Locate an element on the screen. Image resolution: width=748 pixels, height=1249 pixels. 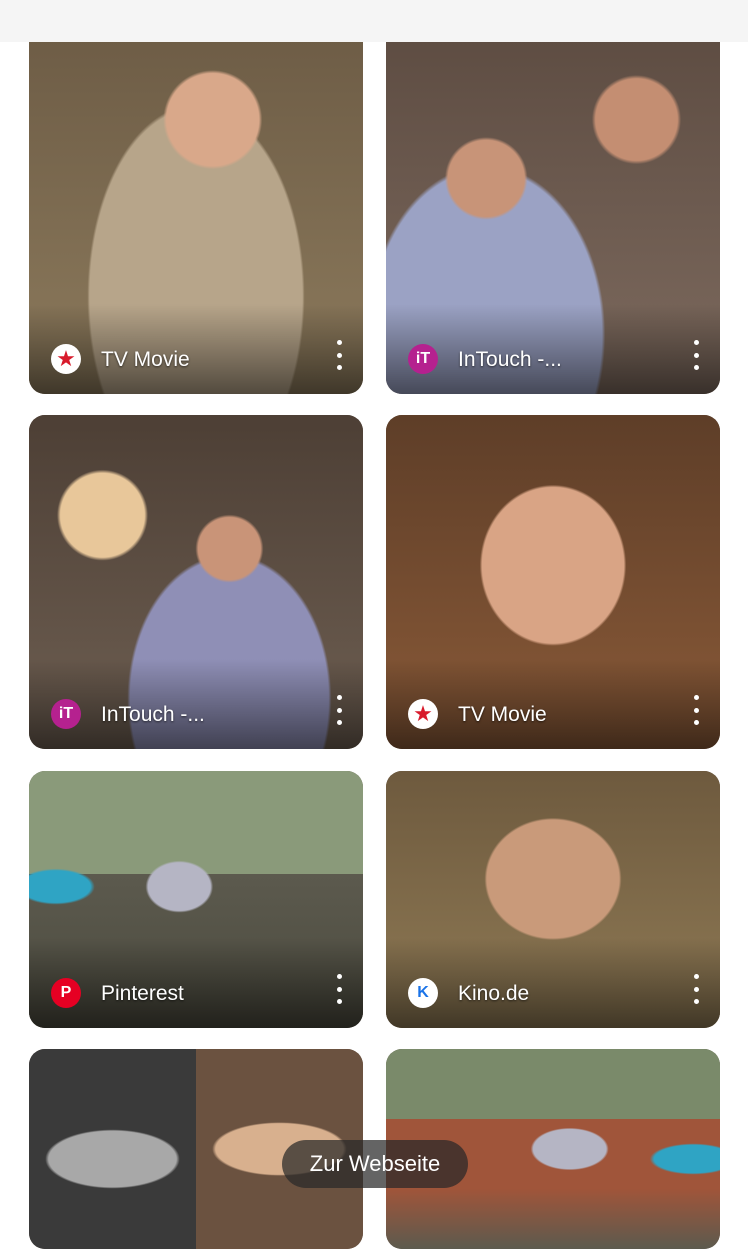
image-result-card: P Pinterest is located at coordinates (196, 899).